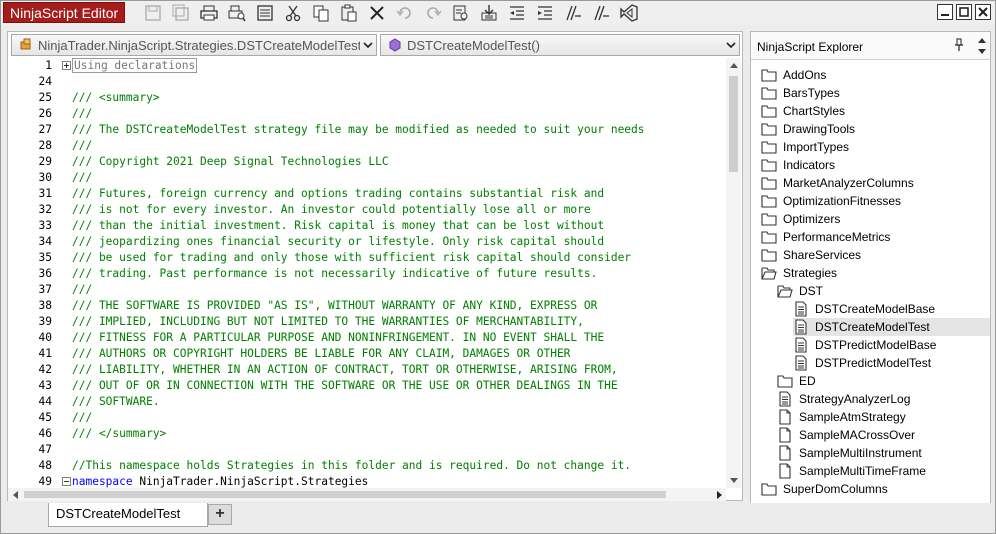 This screenshot has width=996, height=534. I want to click on scroll-up-icon, so click(733, 65).